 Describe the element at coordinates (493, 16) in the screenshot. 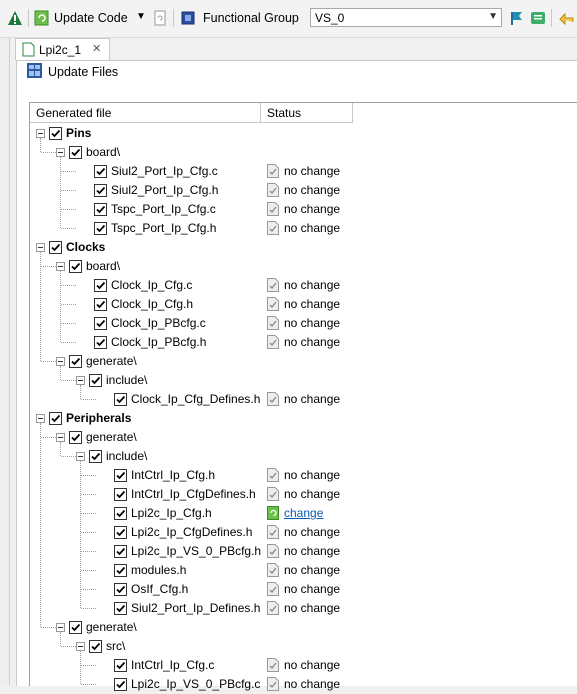

I see `chevron-down-icon: ▼` at that location.